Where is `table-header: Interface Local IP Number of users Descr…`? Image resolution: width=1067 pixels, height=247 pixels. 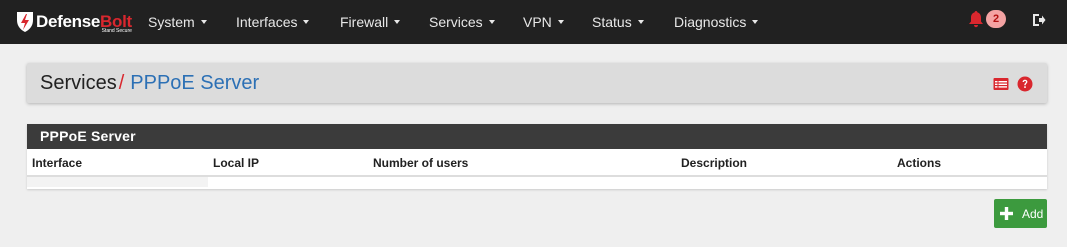 table-header: Interface Local IP Number of users Descr… is located at coordinates (537, 163).